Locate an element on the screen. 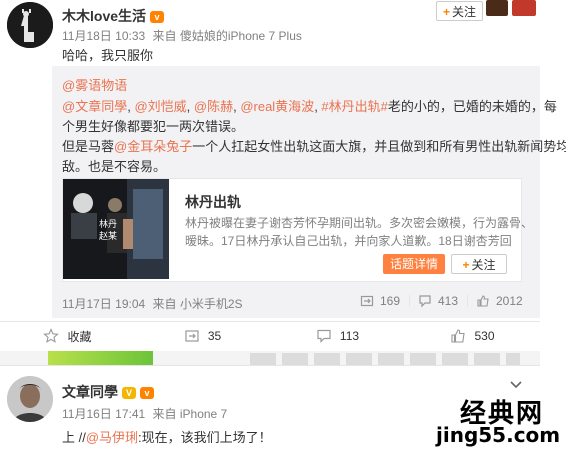  comment-count: 113 is located at coordinates (349, 336).